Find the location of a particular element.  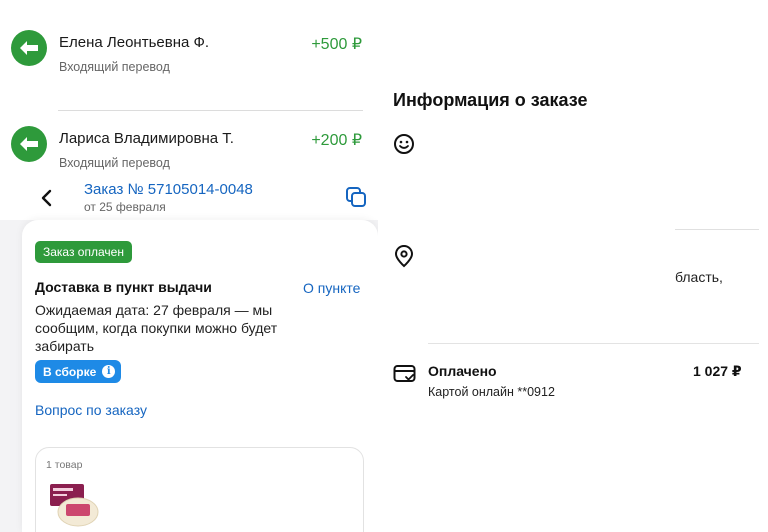

transfer-sender-name: Лариса Владимировна Т. is located at coordinates (146, 138).